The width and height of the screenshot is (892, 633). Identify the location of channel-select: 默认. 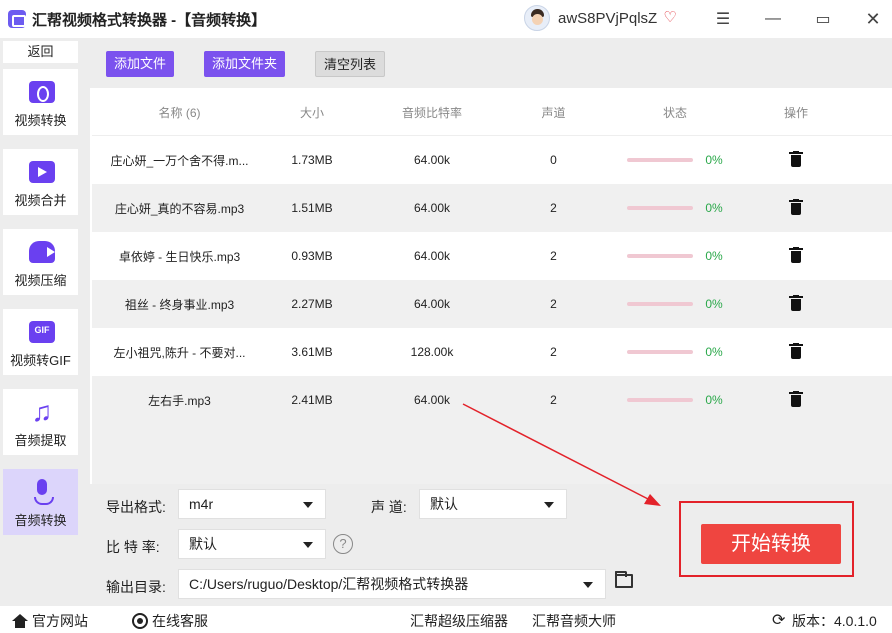
(493, 504).